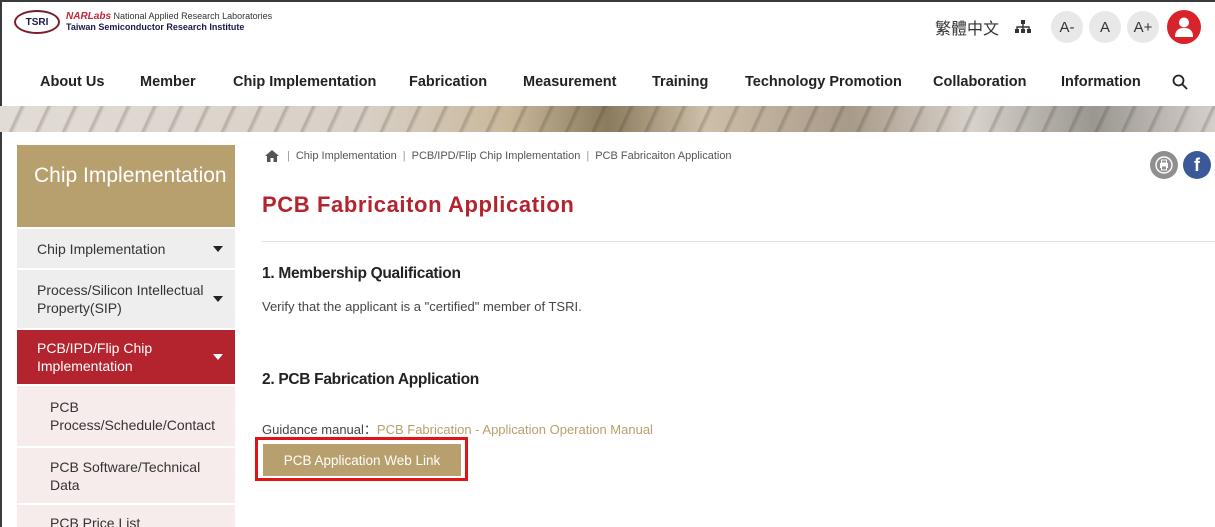 The image size is (1215, 527). I want to click on facebook-icon: f, so click(1197, 165).